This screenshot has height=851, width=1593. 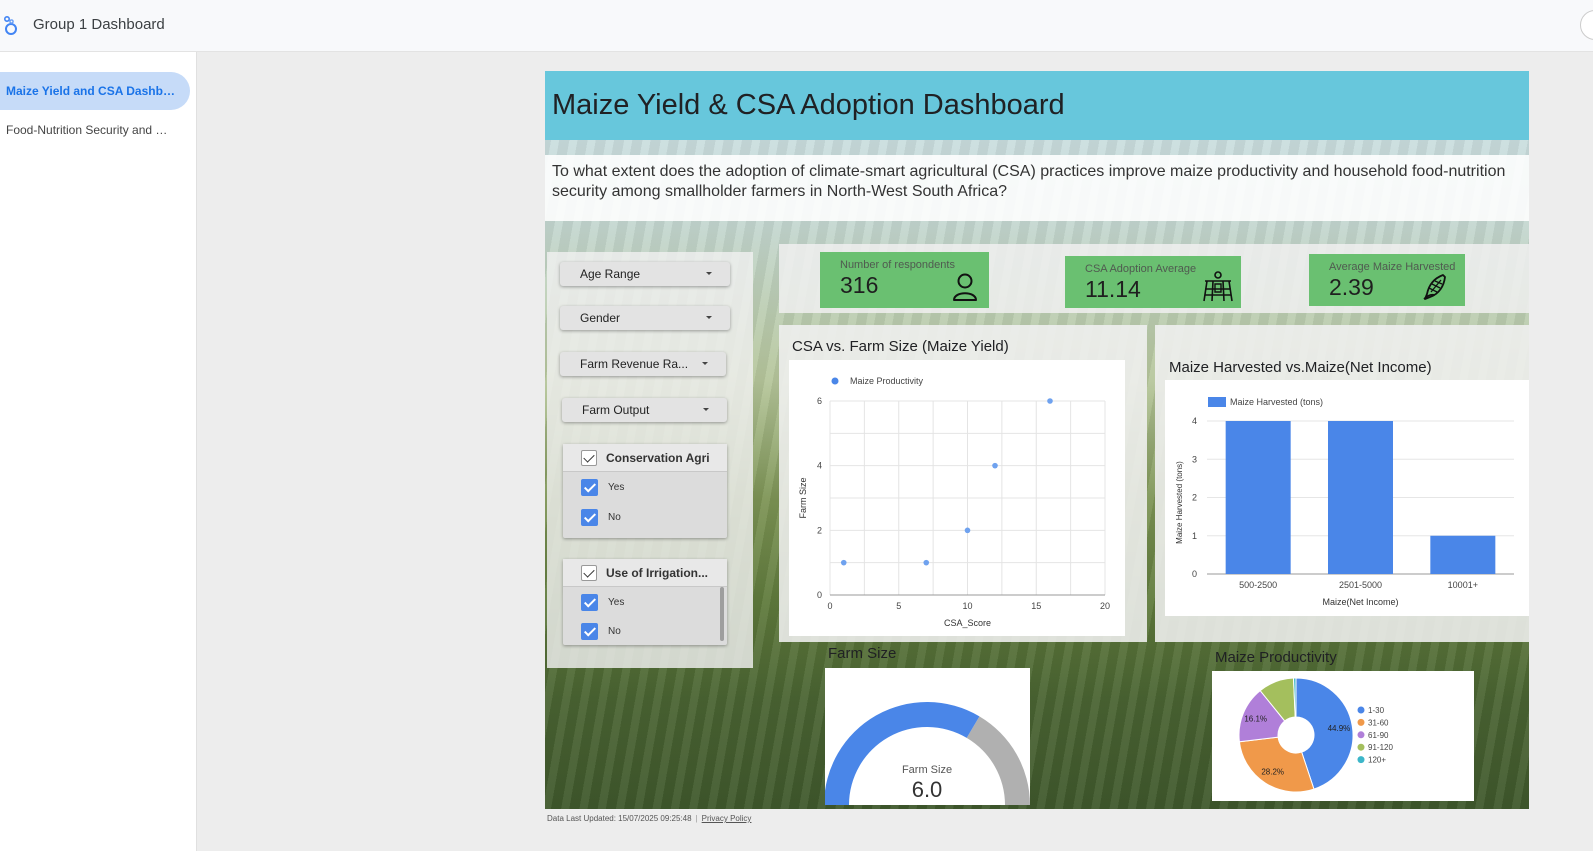 I want to click on pie-card: 44.9% 28.2% 16.1% 1-30 31-60 61-90 91-120 120+, so click(x=1343, y=736).